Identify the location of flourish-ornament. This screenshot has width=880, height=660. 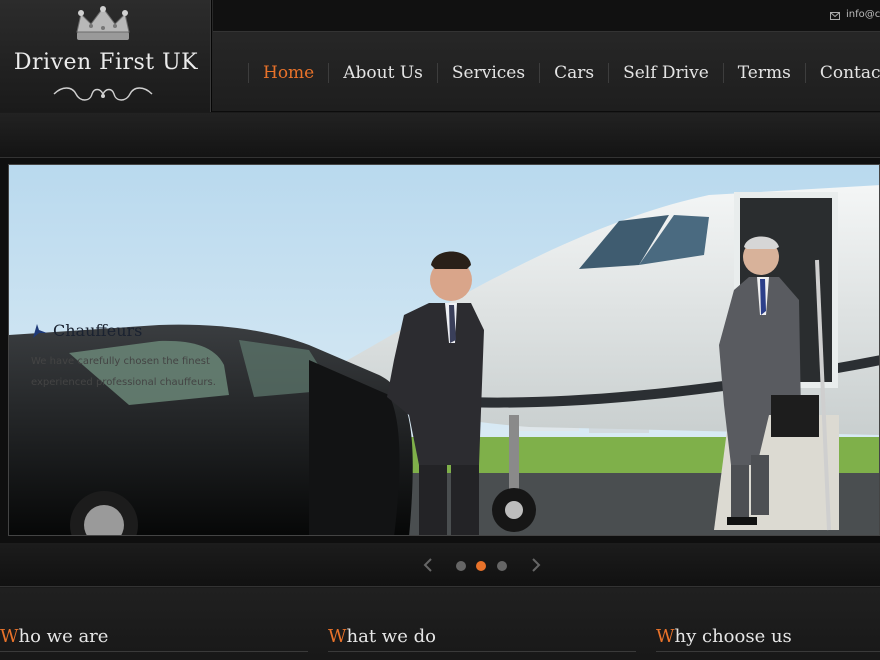
(103, 94).